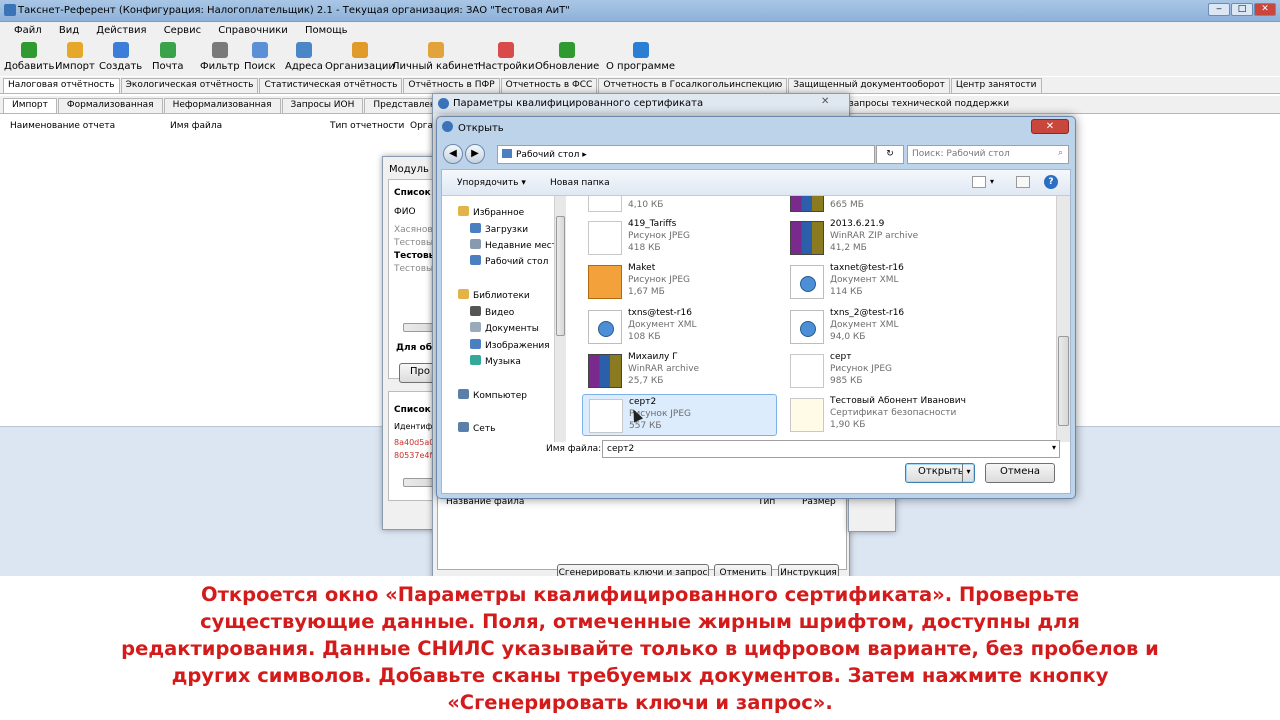 The height and width of the screenshot is (720, 1280). What do you see at coordinates (451, 85) in the screenshot?
I see `tab-main-3: Отчётность в ПФР` at bounding box center [451, 85].